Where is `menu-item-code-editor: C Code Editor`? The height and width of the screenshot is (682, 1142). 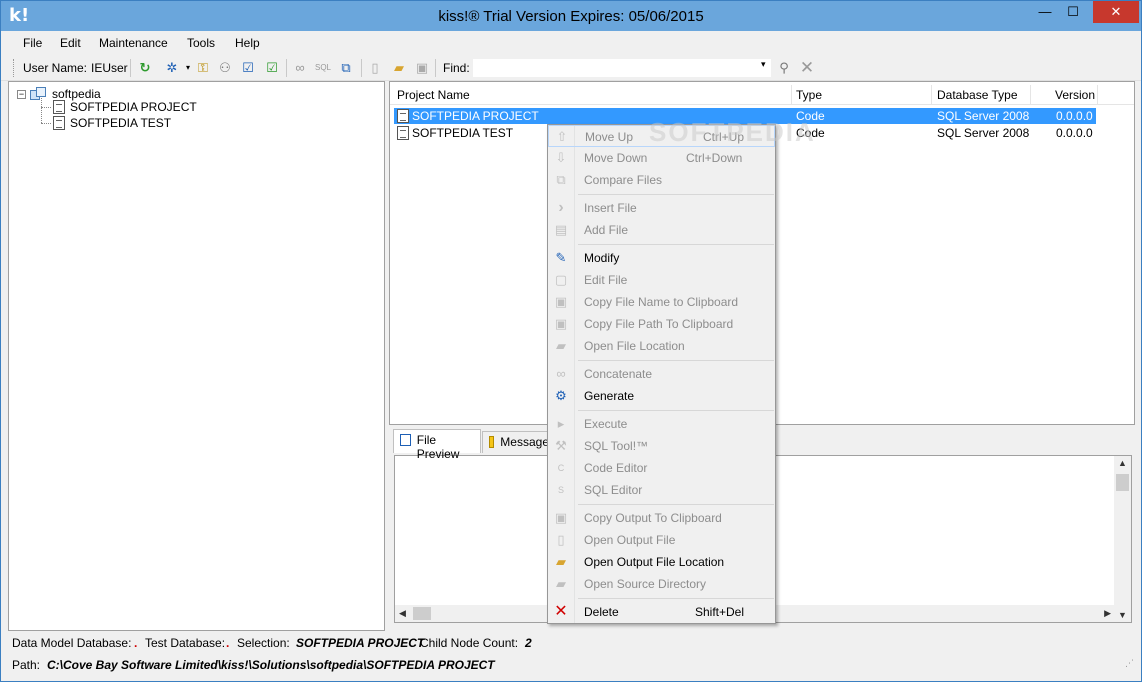 menu-item-code-editor: C Code Editor is located at coordinates (661, 468).